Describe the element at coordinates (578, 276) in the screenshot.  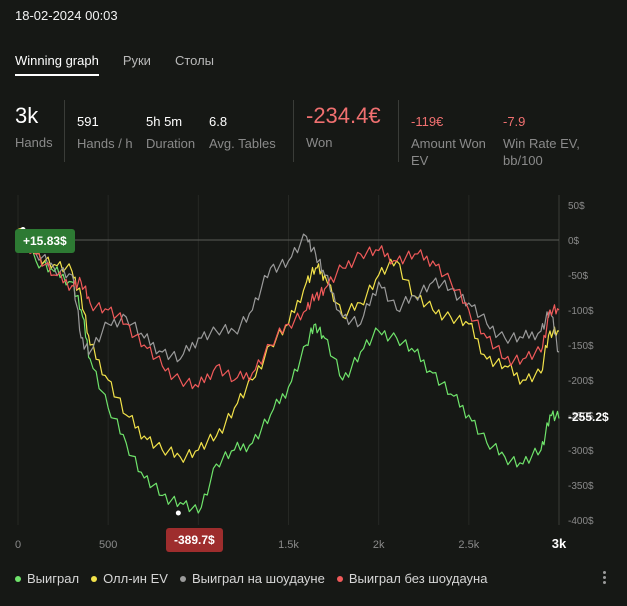
I see `y-tick-label: -50$` at that location.